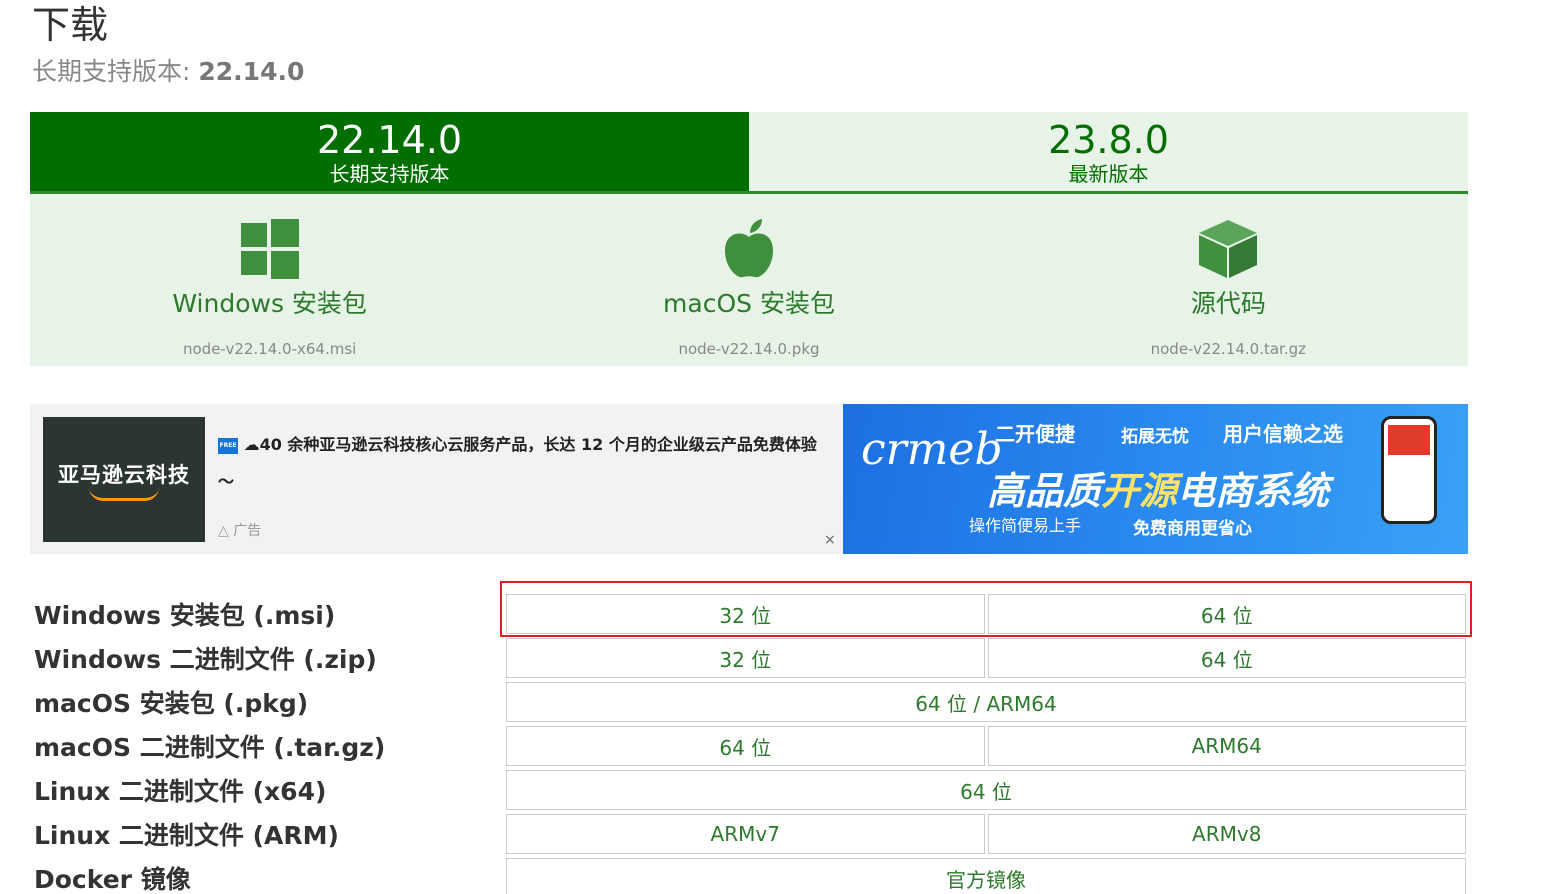 The height and width of the screenshot is (894, 1549). Describe the element at coordinates (1044, 491) in the screenshot. I see `headline-part: 高品质` at that location.